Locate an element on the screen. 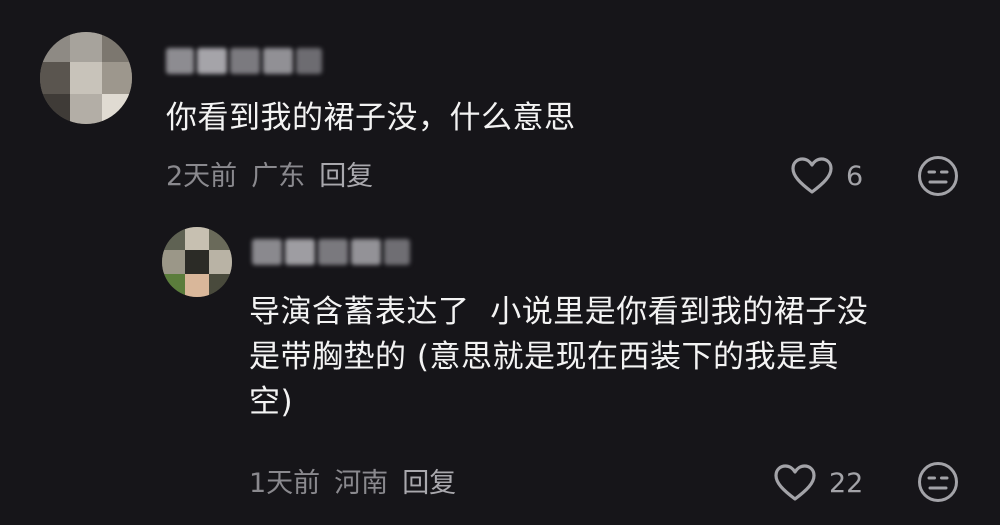  comment-text: 你看到我的裙子没，什么意思 is located at coordinates (371, 118).